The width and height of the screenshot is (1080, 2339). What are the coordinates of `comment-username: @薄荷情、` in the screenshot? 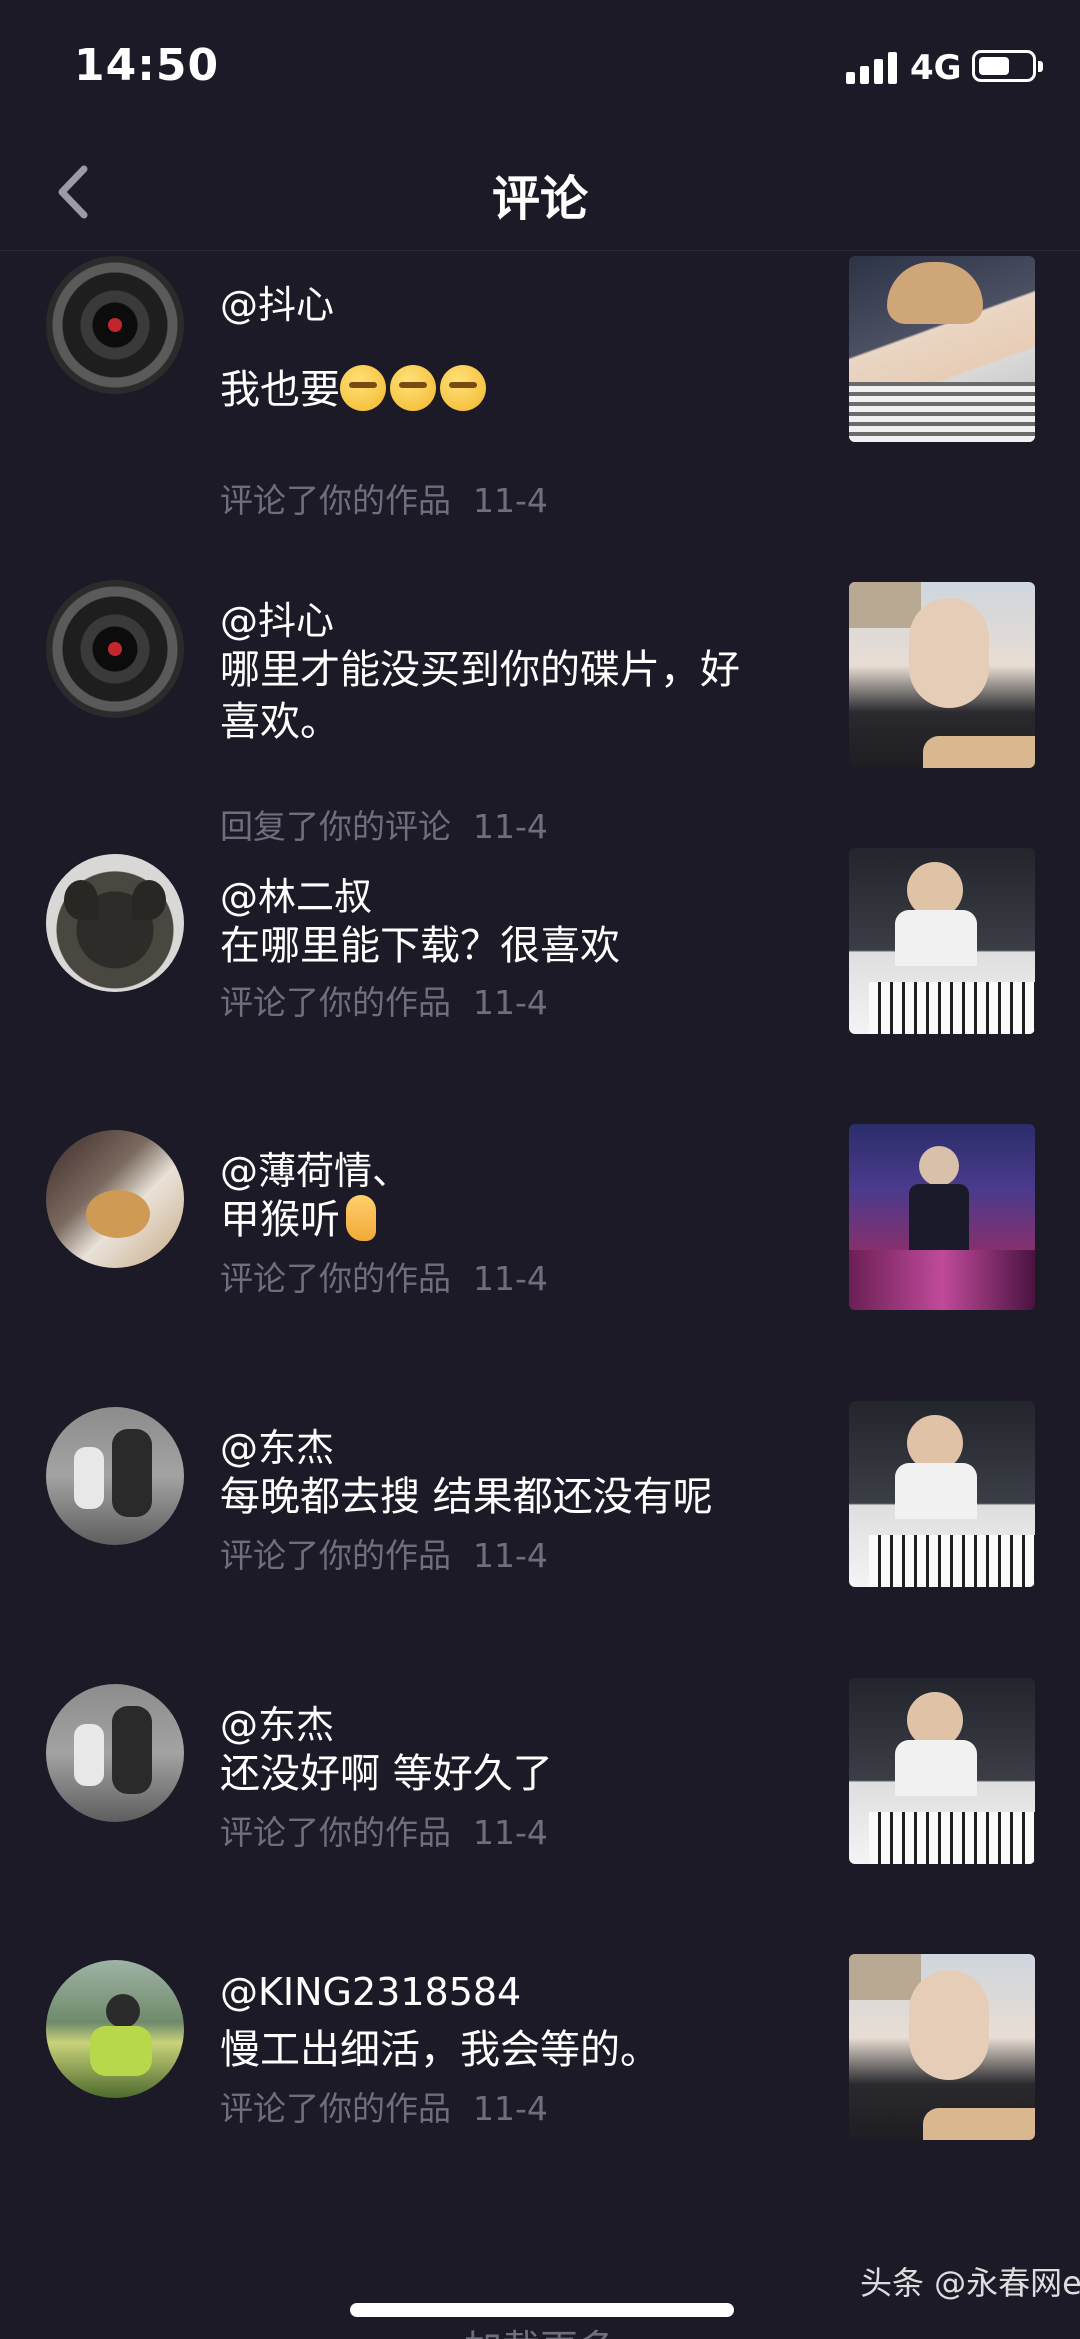 It's located at (315, 1167).